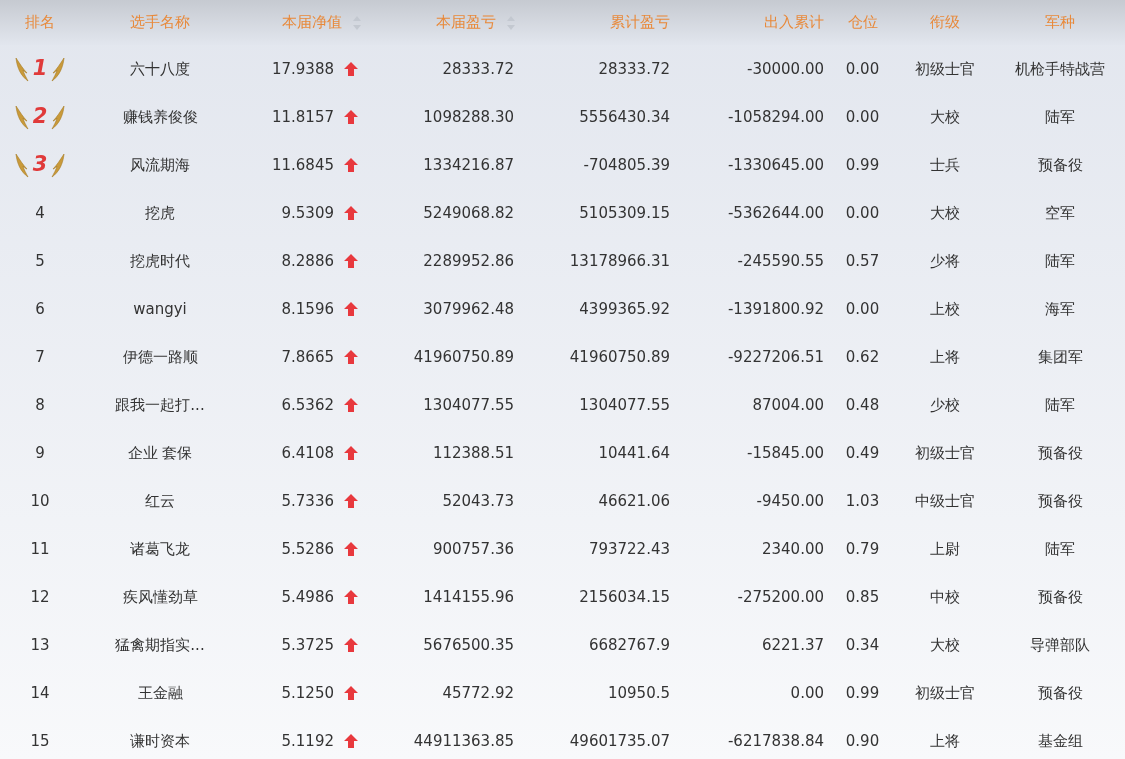 This screenshot has width=1125, height=759. What do you see at coordinates (468, 645) in the screenshot?
I see `profit-value: 5676500.35` at bounding box center [468, 645].